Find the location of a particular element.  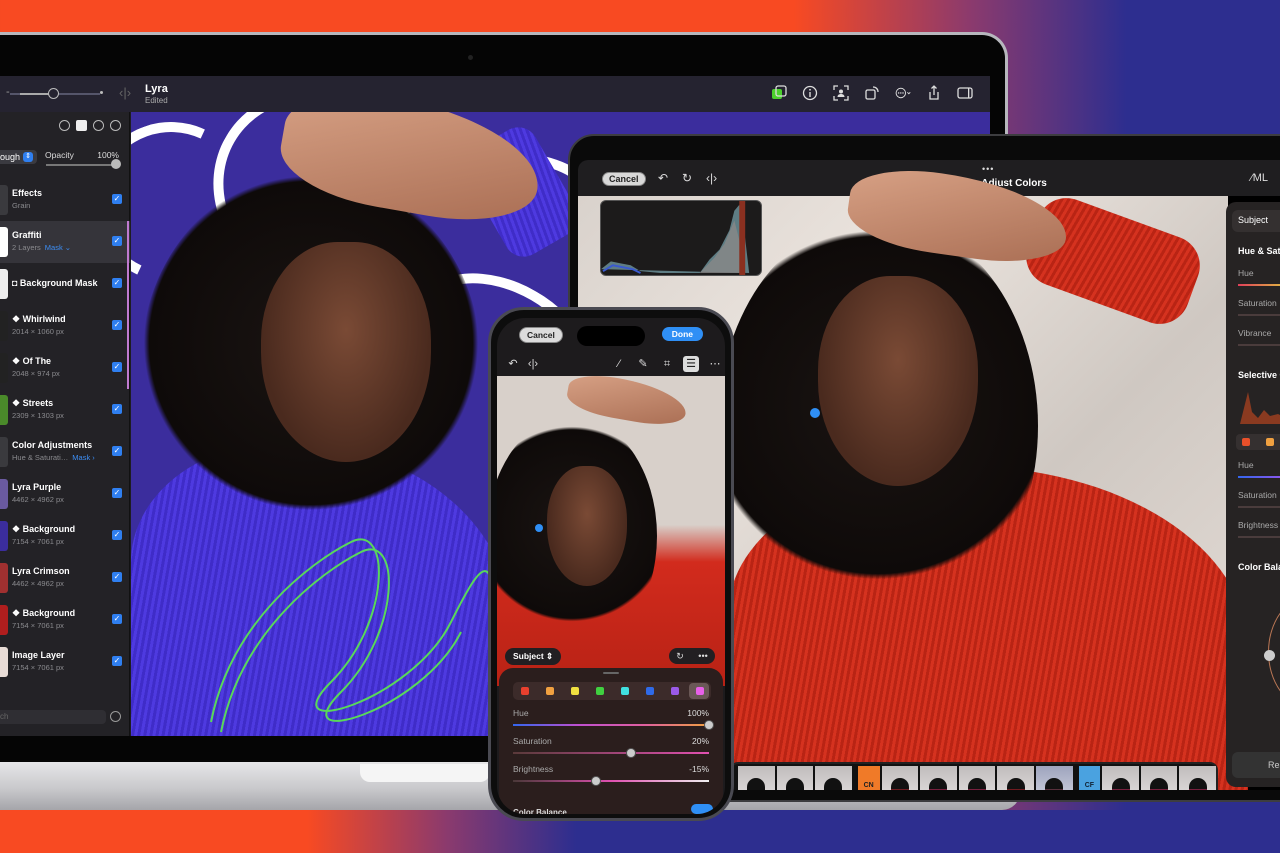

layer-row: Color Adjustments Hue & Saturati… Mask › ✓ is located at coordinates (65, 452).